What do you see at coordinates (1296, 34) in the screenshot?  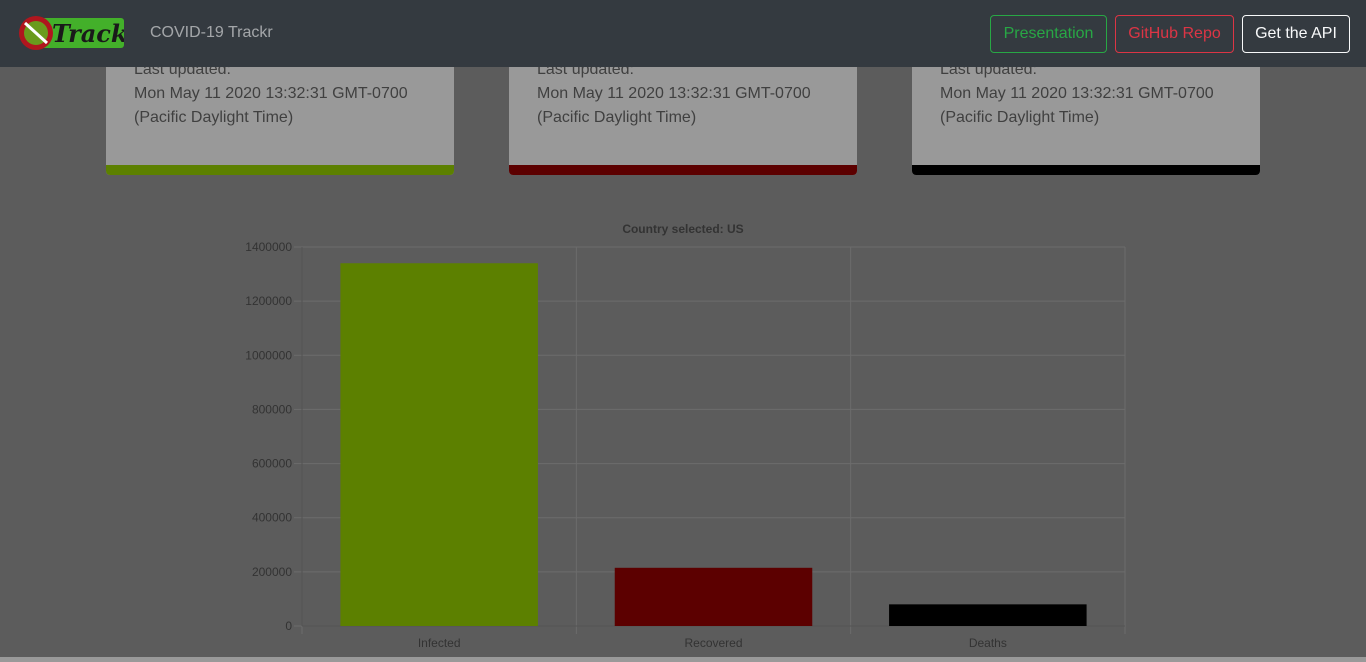 I see `get-api-button: Get the API` at bounding box center [1296, 34].